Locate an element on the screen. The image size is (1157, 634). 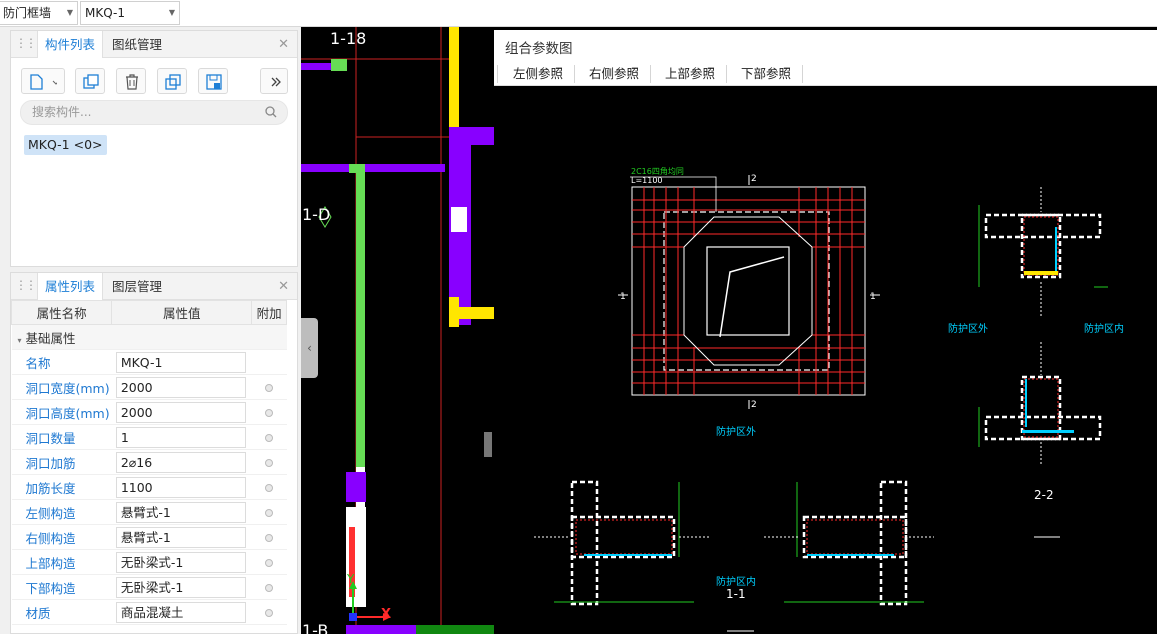
tab-bottom-reference: 下部参照 is located at coordinates (766, 74).